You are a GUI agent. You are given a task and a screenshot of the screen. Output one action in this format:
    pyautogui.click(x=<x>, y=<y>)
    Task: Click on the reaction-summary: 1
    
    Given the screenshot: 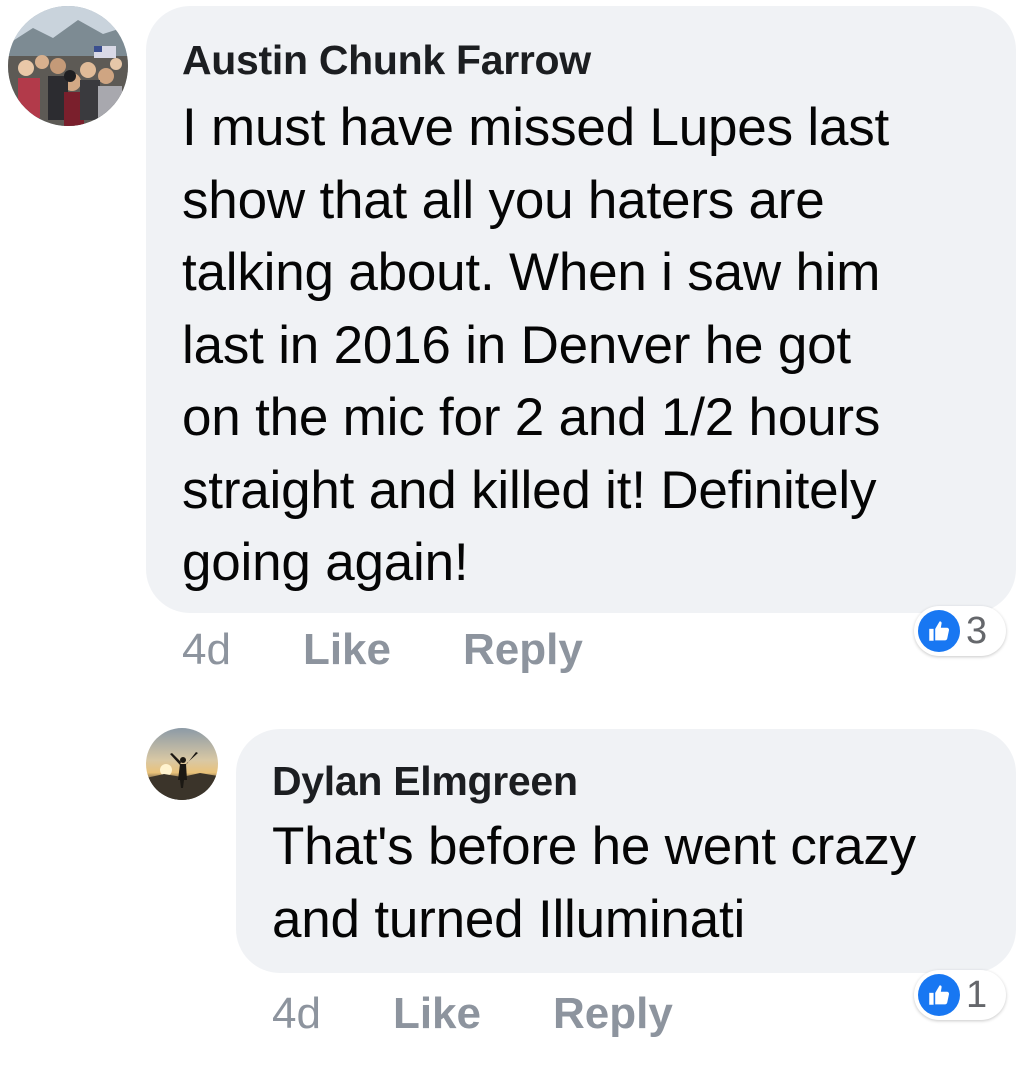 What is the action you would take?
    pyautogui.click(x=960, y=995)
    